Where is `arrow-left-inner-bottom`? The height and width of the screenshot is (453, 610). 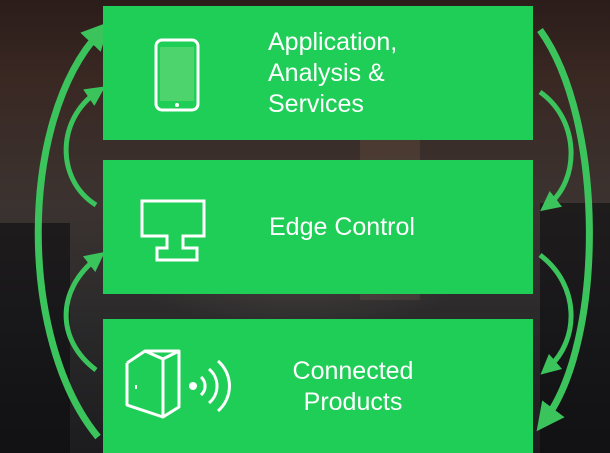 arrow-left-inner-bottom is located at coordinates (84, 311).